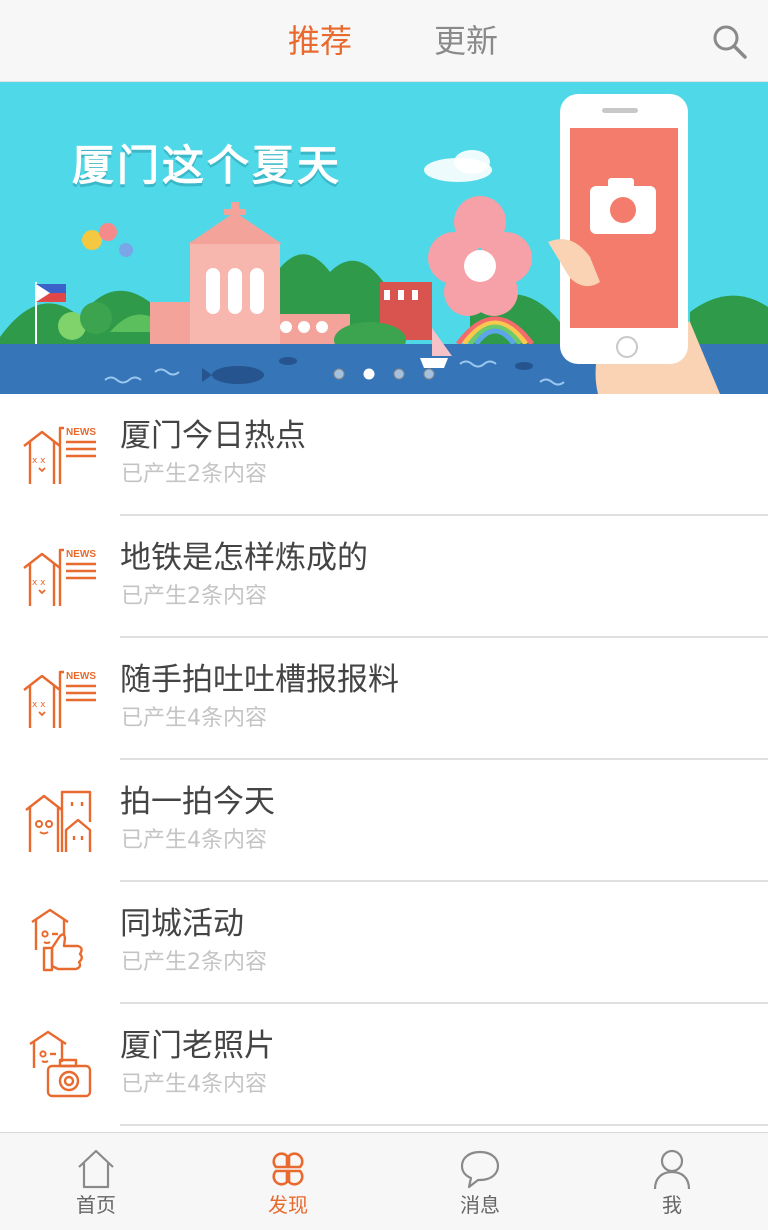 The width and height of the screenshot is (768, 1230). I want to click on list-item: NEWS x x 厦门今日热点 已产生2条内容, so click(384, 455).